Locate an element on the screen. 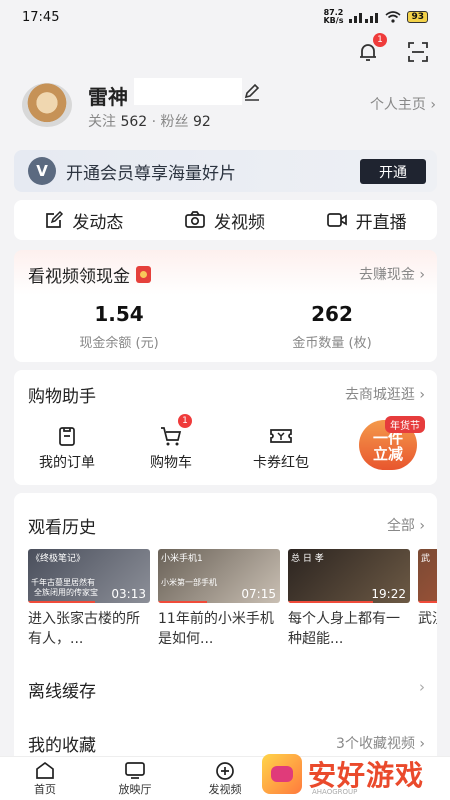 The height and width of the screenshot is (800, 450). cart-badge: 1 is located at coordinates (185, 421).